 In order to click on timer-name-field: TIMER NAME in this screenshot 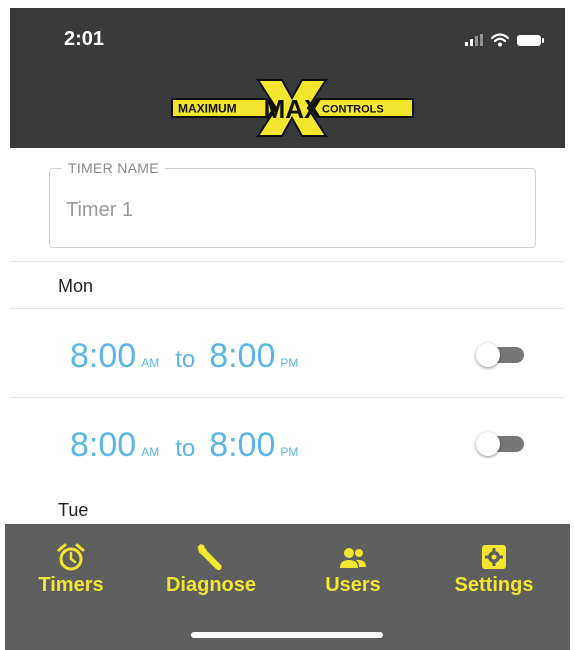, I will do `click(292, 204)`.